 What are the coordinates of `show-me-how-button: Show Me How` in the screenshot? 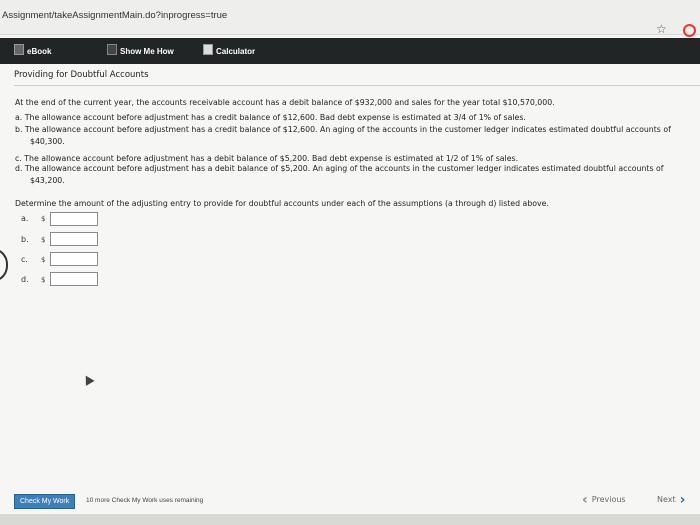 It's located at (140, 50).